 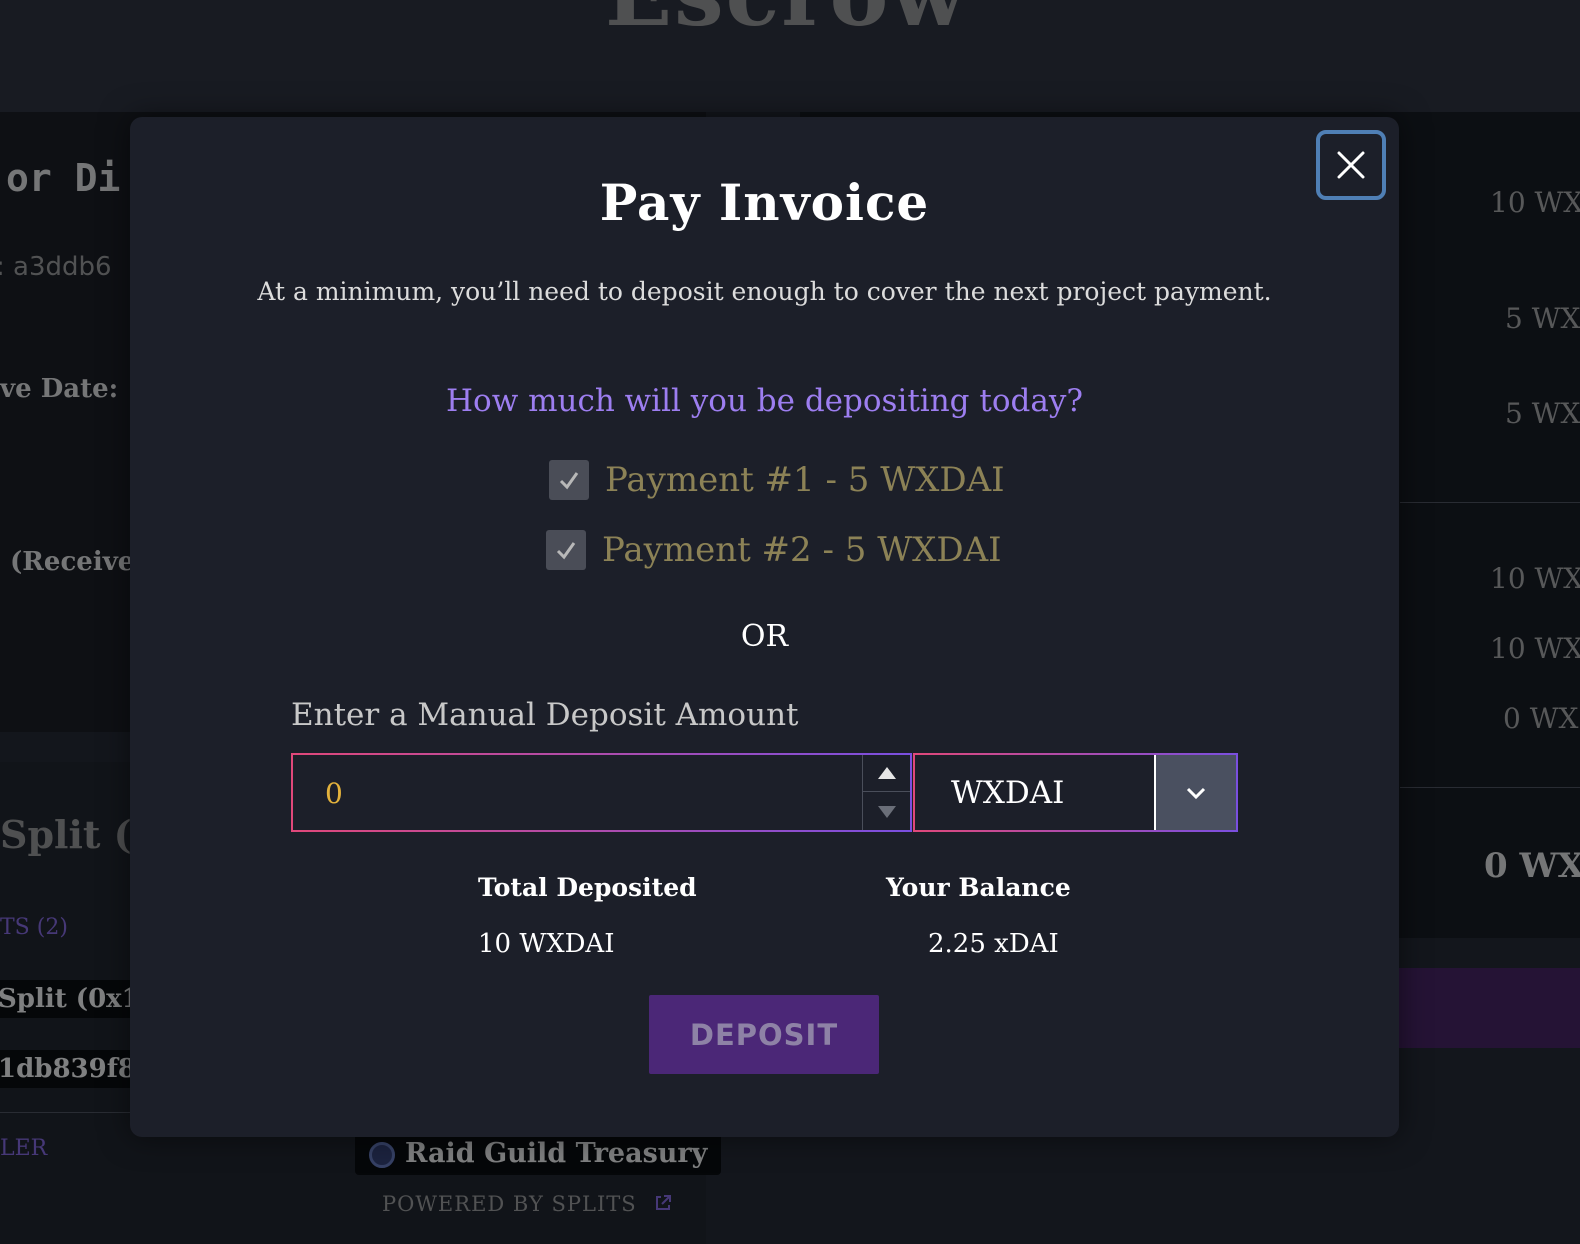 I want to click on payment-2-label: Payment #2 - 5 WXDAI, so click(x=802, y=550).